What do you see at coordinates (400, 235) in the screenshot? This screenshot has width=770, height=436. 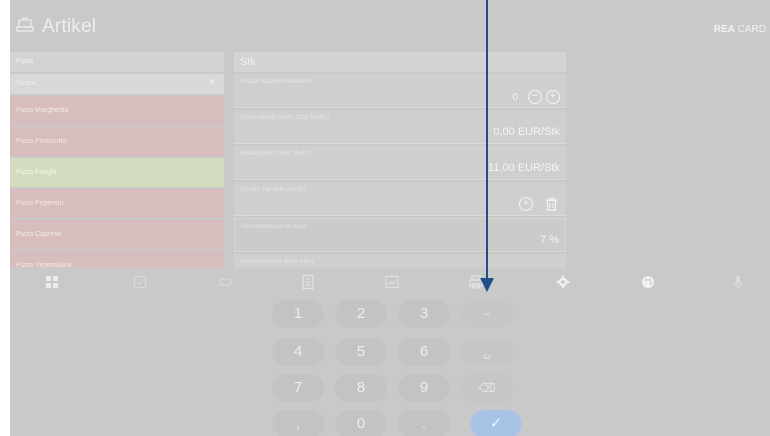 I see `vat-in-house-field: Mehrwertsteuer im Haus 7 %` at bounding box center [400, 235].